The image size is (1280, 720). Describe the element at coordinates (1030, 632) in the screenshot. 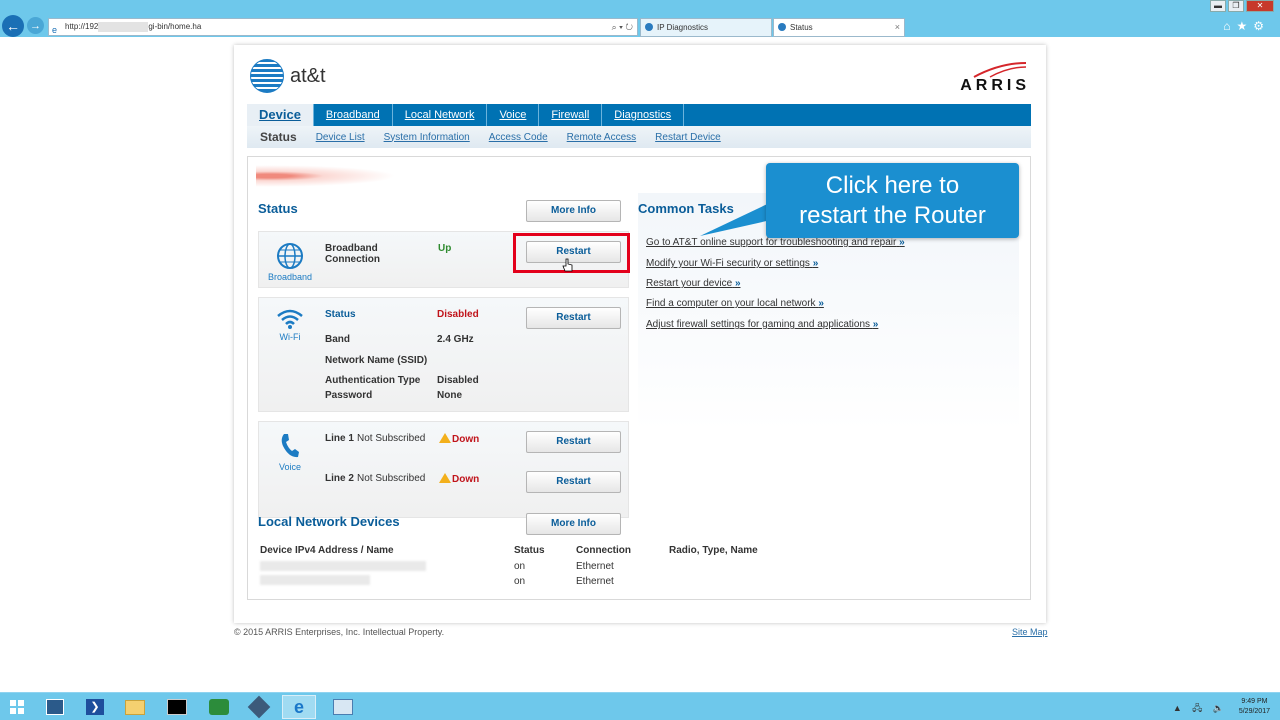

I see `site-map-link: Site Map` at that location.